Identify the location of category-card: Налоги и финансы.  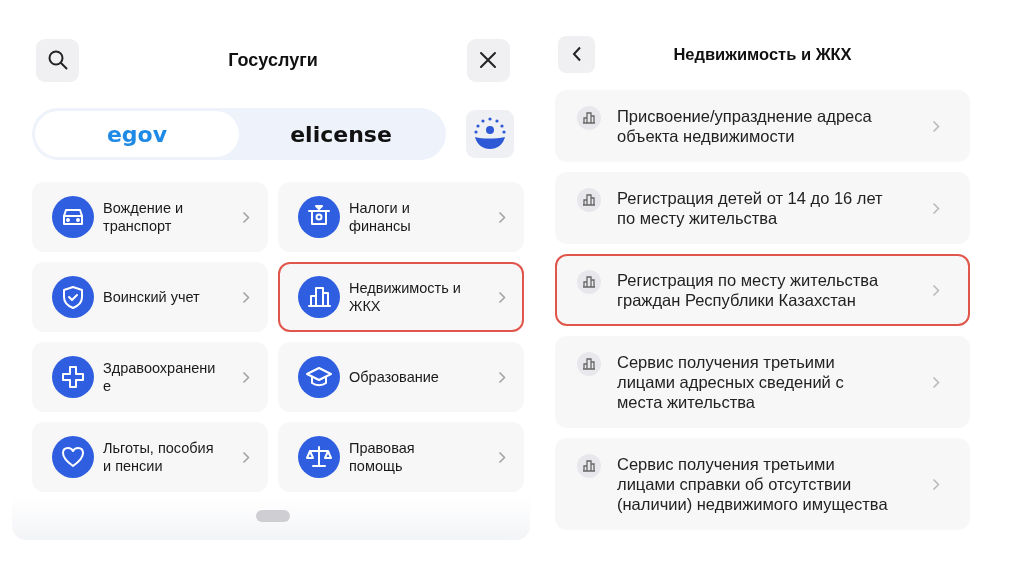
(401, 217).